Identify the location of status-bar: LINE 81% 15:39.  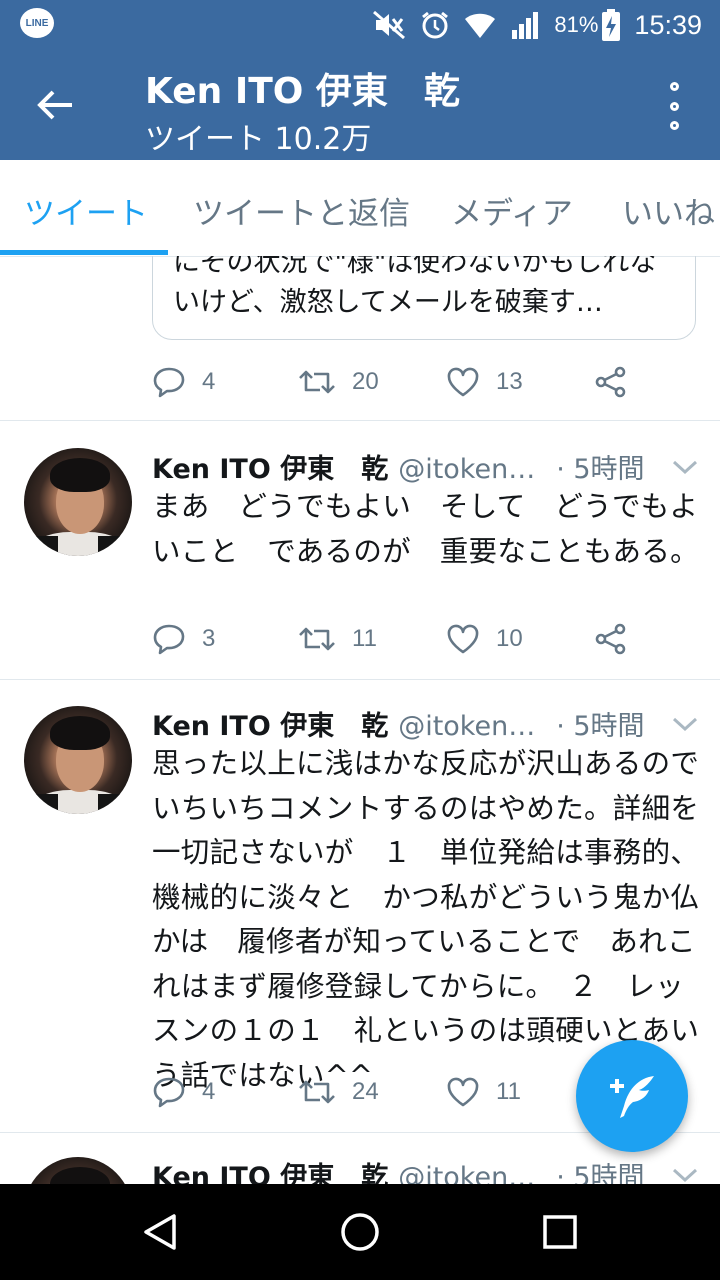
(360, 25).